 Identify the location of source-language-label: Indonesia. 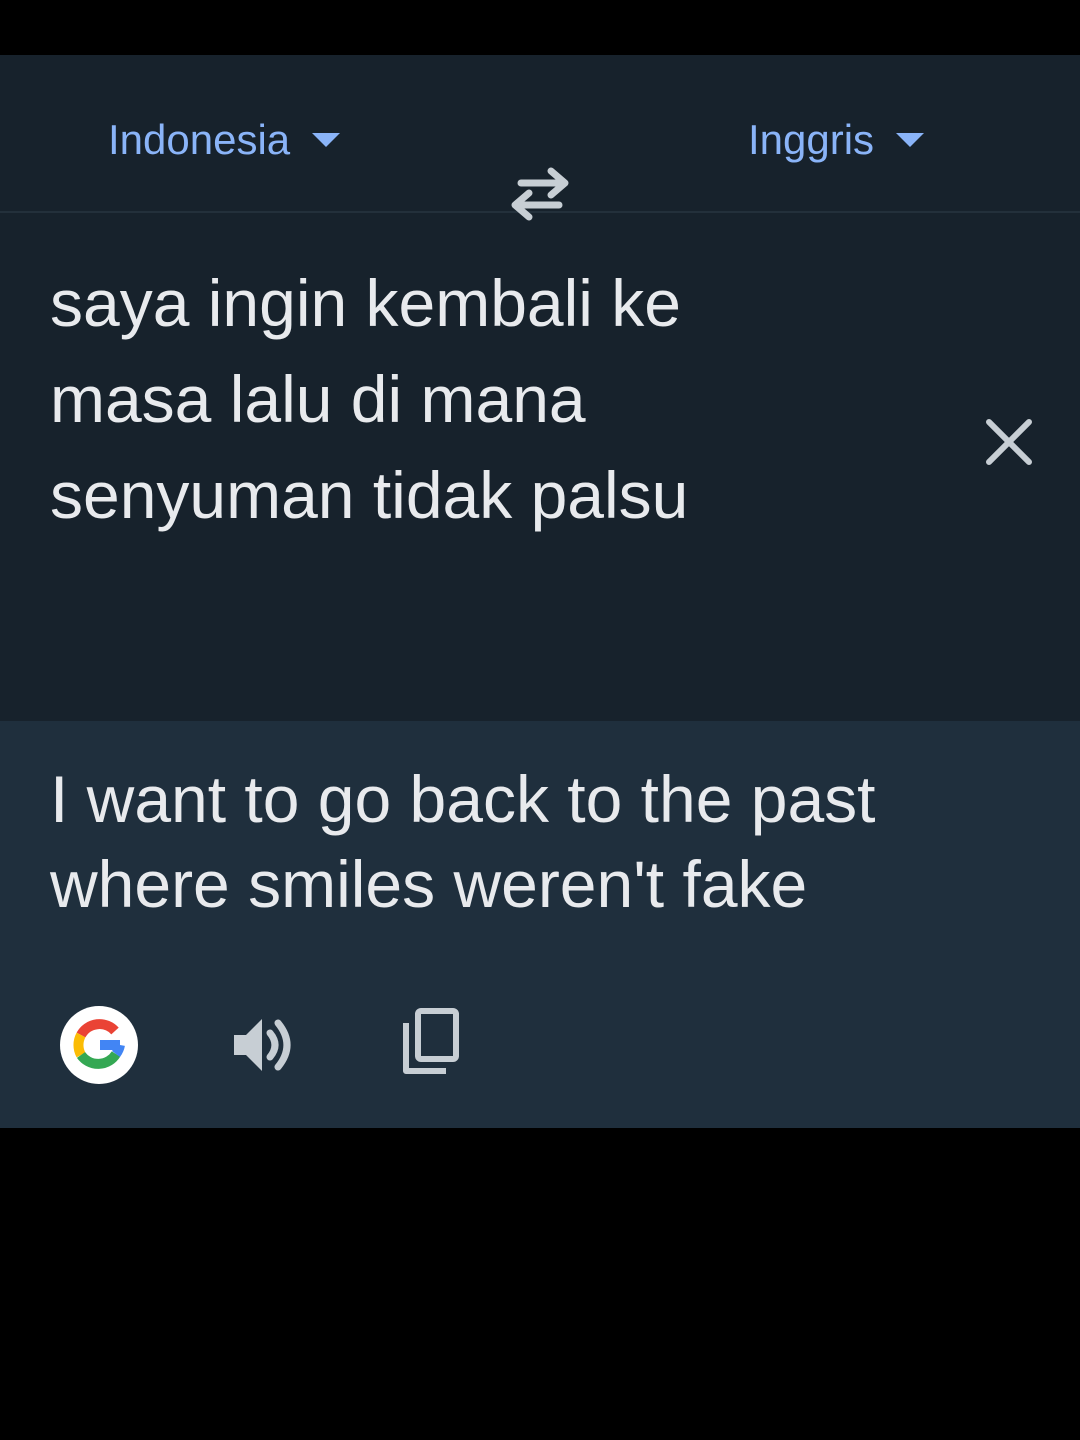
(199, 139).